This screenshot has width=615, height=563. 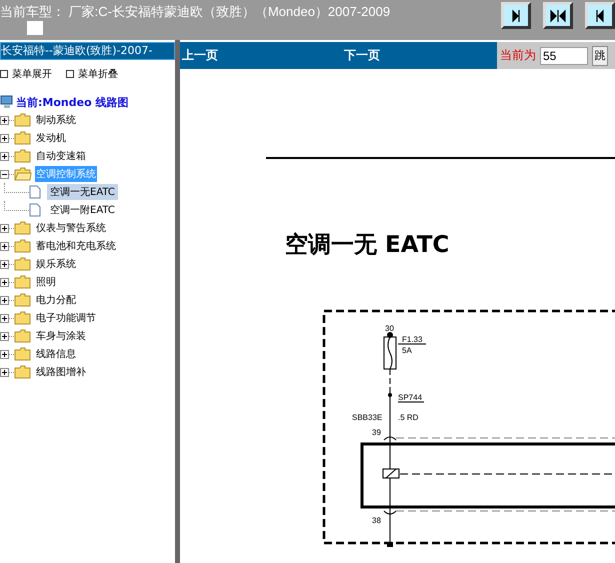 What do you see at coordinates (35, 28) in the screenshot?
I see `square-icon` at bounding box center [35, 28].